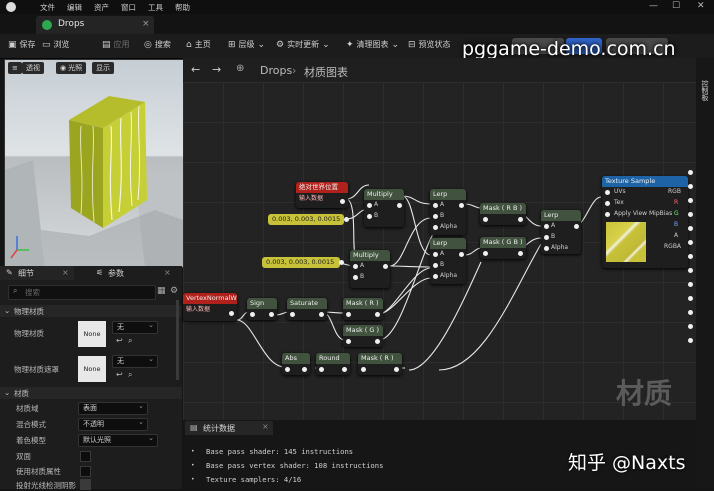 The height and width of the screenshot is (491, 714). What do you see at coordinates (92, 369) in the screenshot?
I see `mask-thumbnail: None` at bounding box center [92, 369].